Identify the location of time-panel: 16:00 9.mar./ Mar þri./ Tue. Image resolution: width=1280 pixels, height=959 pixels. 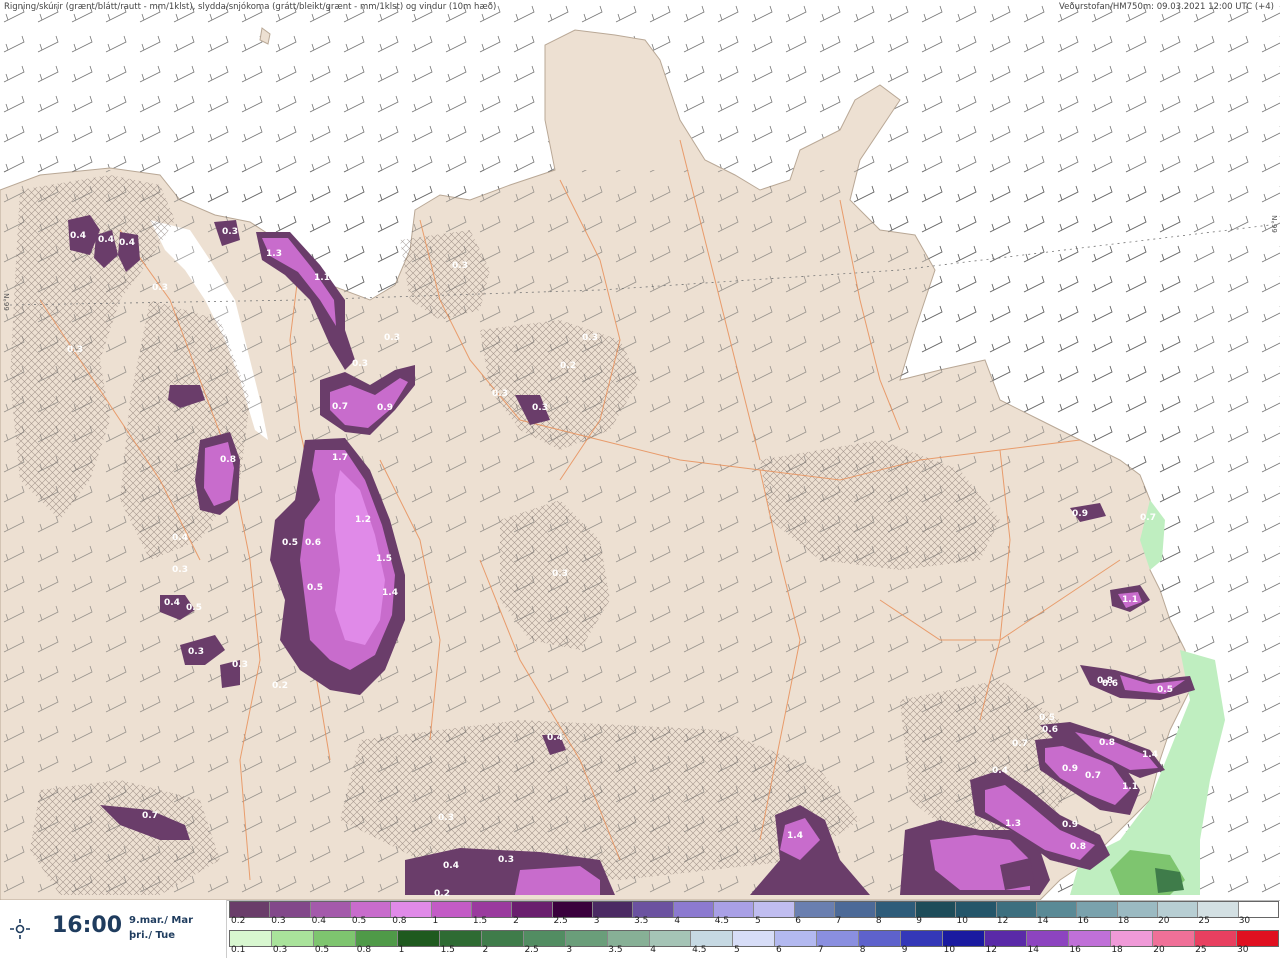
(113, 929).